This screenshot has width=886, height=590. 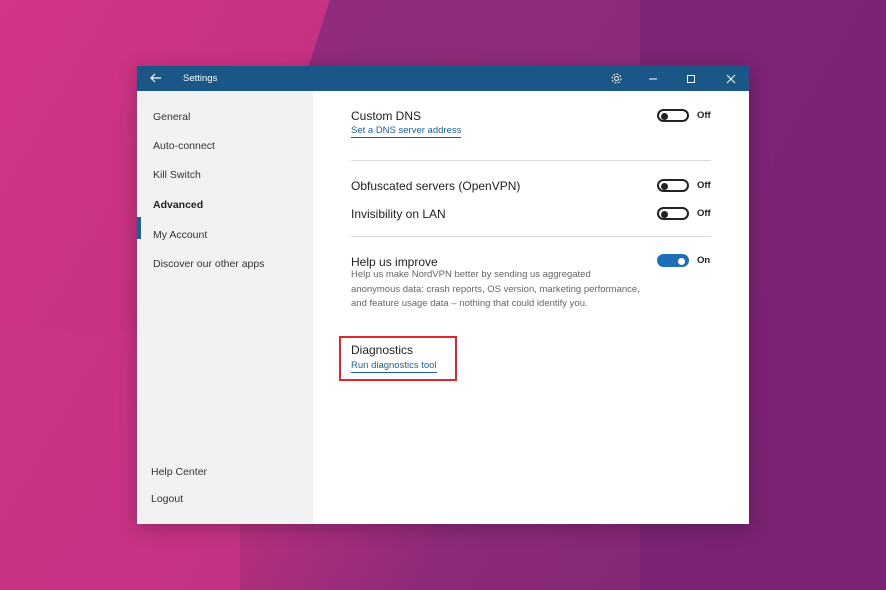 What do you see at coordinates (731, 78) in the screenshot?
I see `close-icon` at bounding box center [731, 78].